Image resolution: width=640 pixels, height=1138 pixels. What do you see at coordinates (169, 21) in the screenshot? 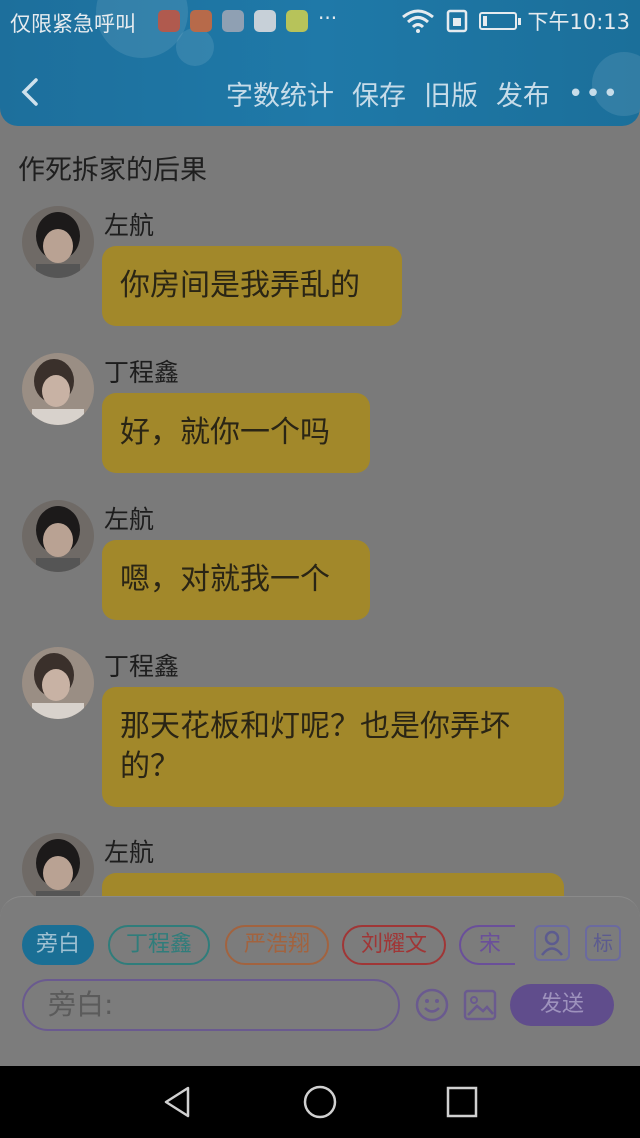
I see `mail-app-icon` at bounding box center [169, 21].